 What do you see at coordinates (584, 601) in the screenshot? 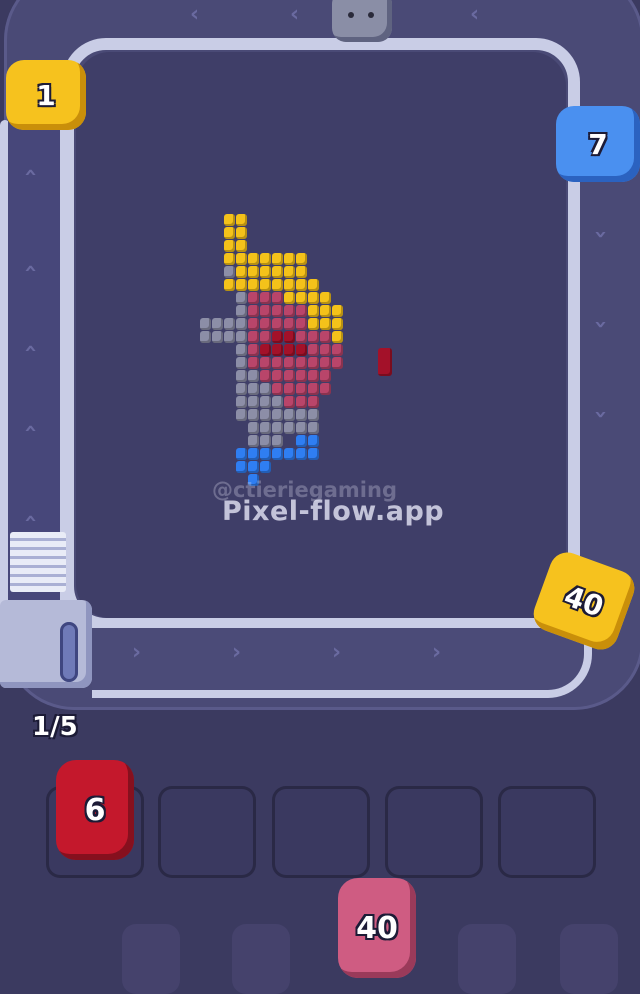
I see `shooter-count: 40` at bounding box center [584, 601].